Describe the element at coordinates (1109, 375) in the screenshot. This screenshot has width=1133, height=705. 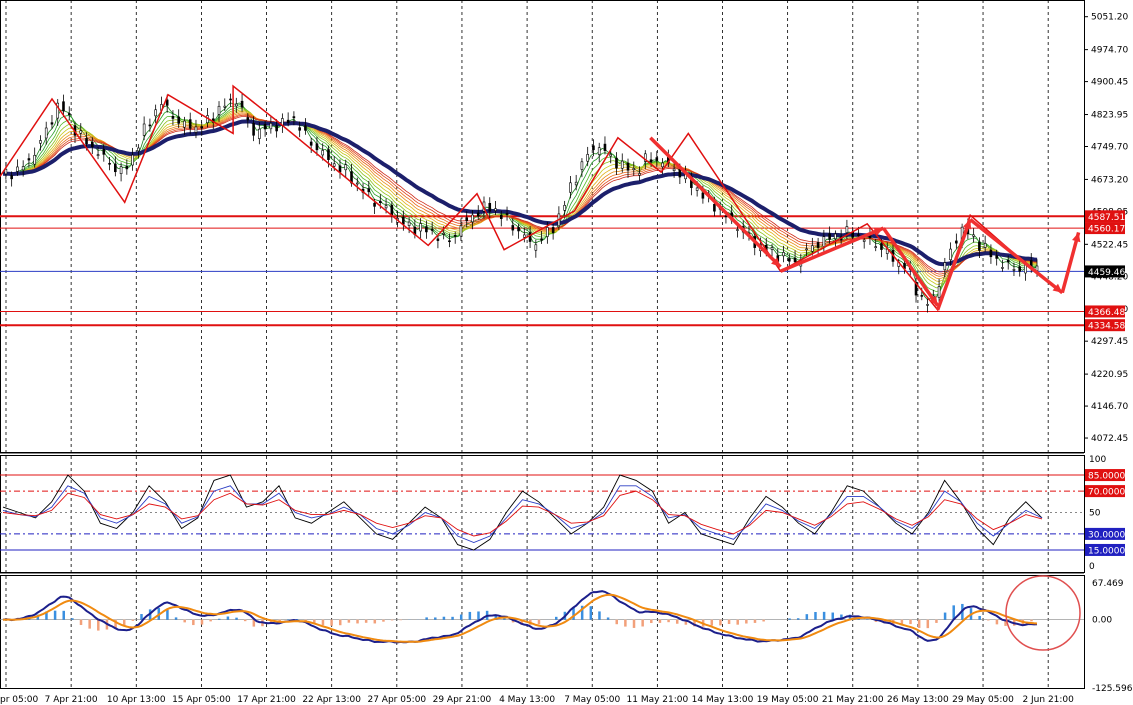
I see `y-tick-label: 4220.95` at that location.